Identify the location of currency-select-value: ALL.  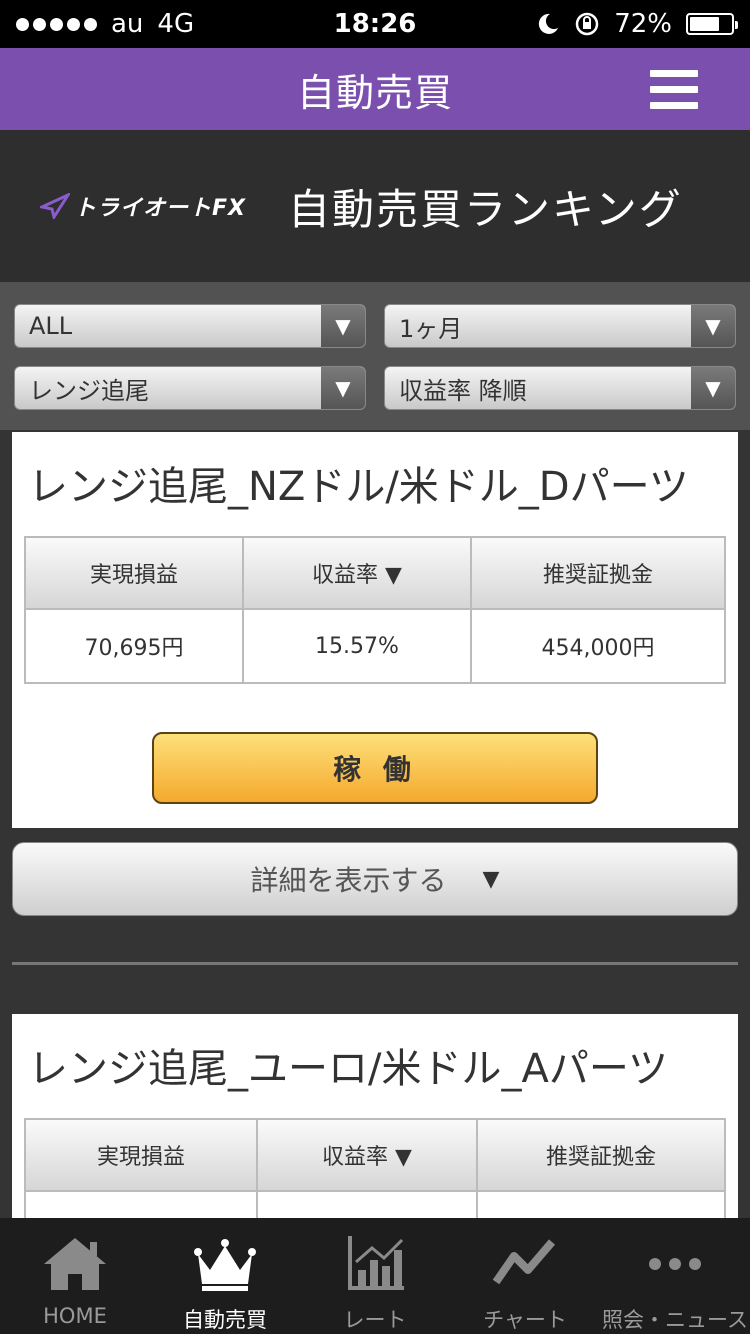
(51, 326).